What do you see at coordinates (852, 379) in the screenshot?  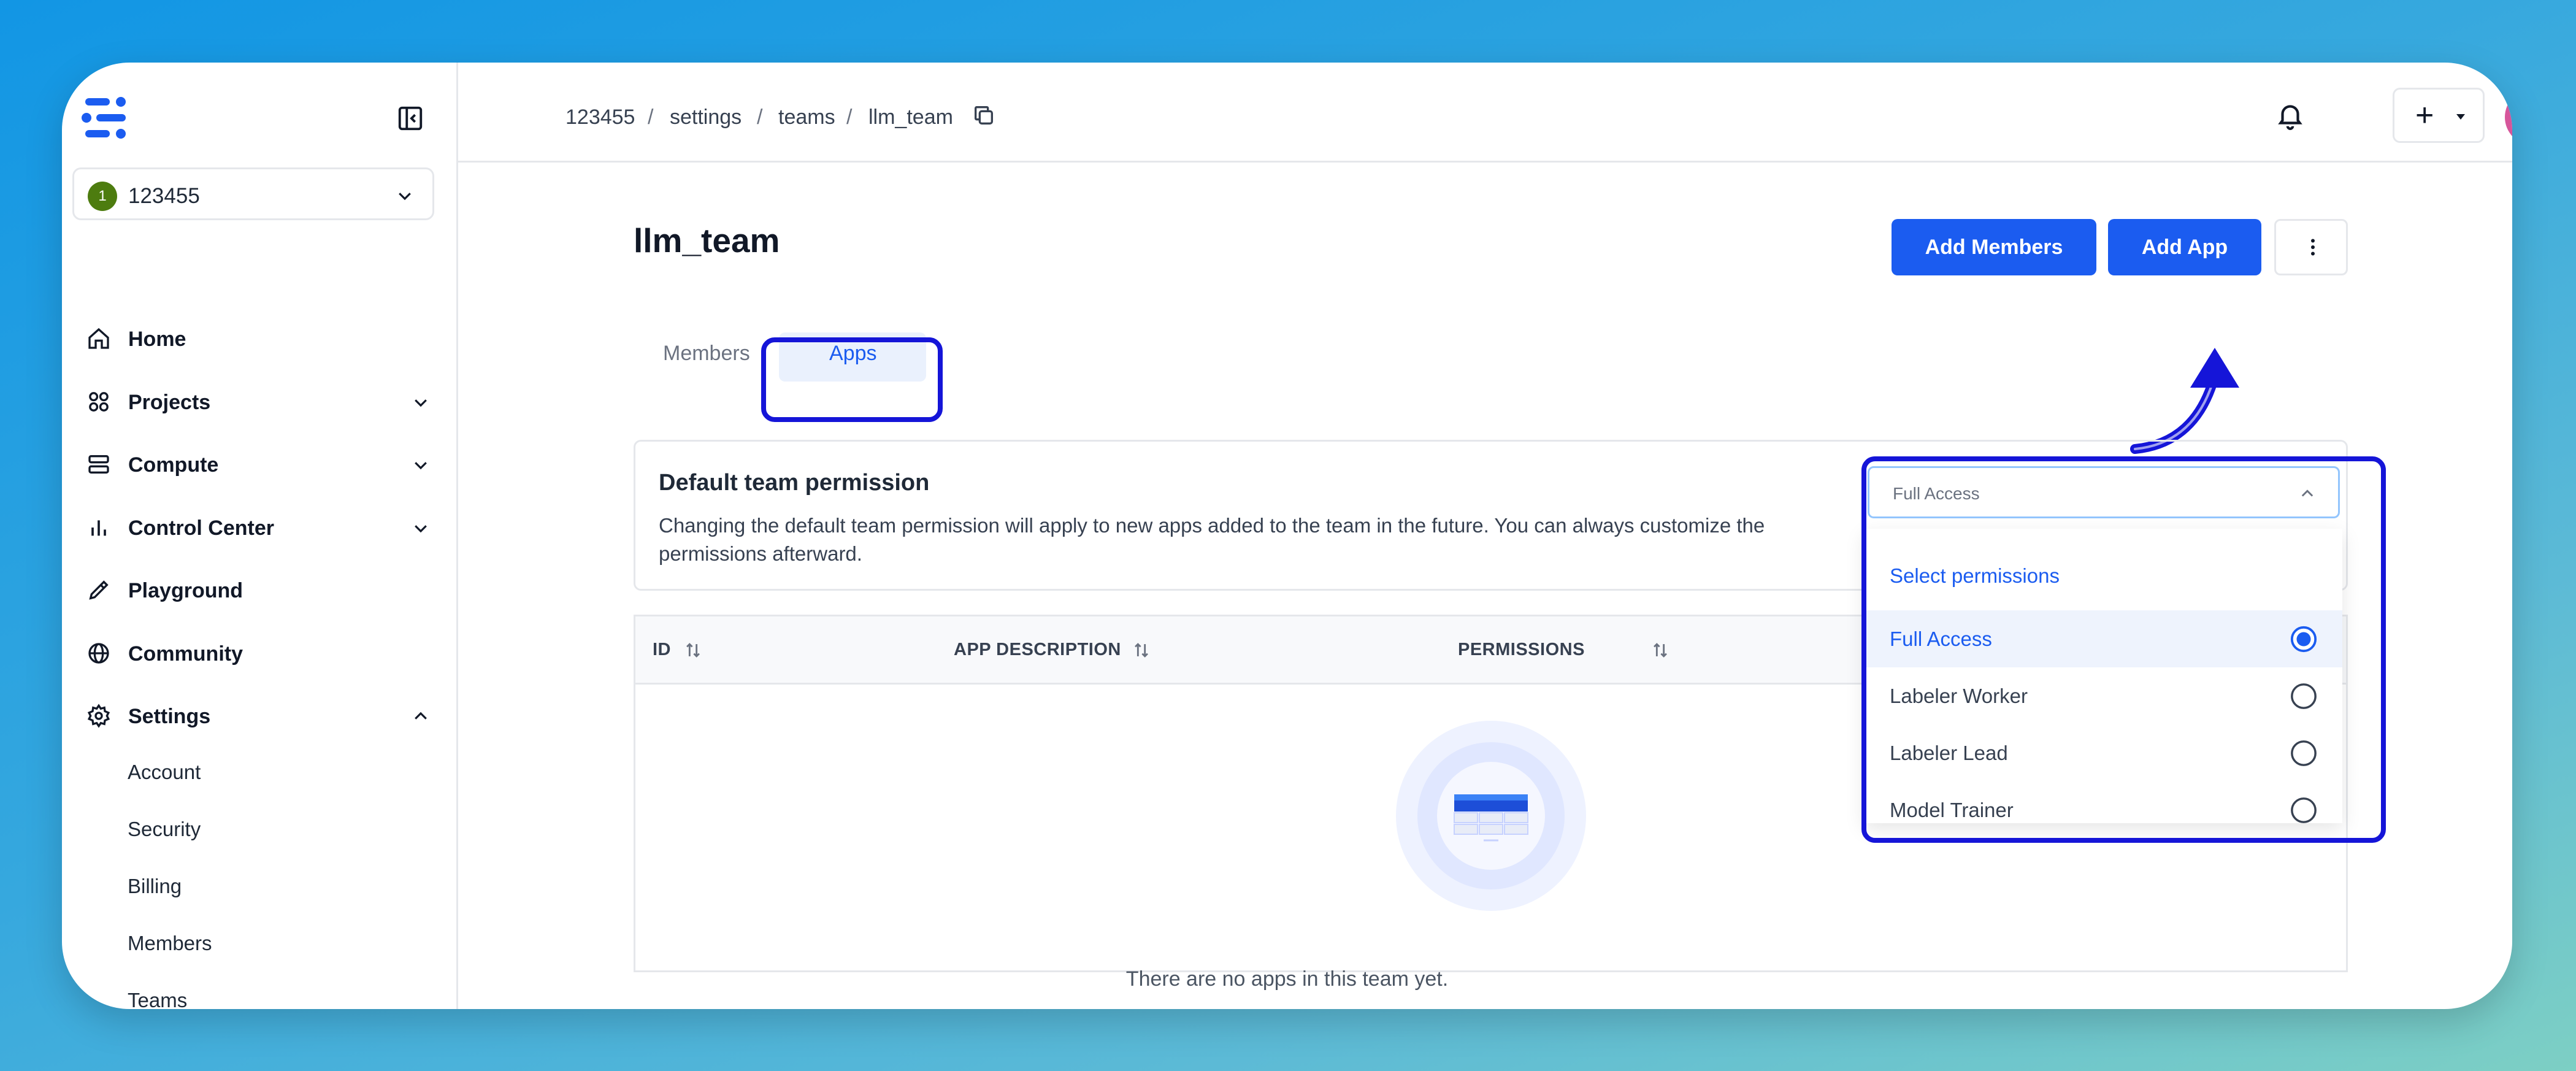 I see `highlight-apps-tab` at bounding box center [852, 379].